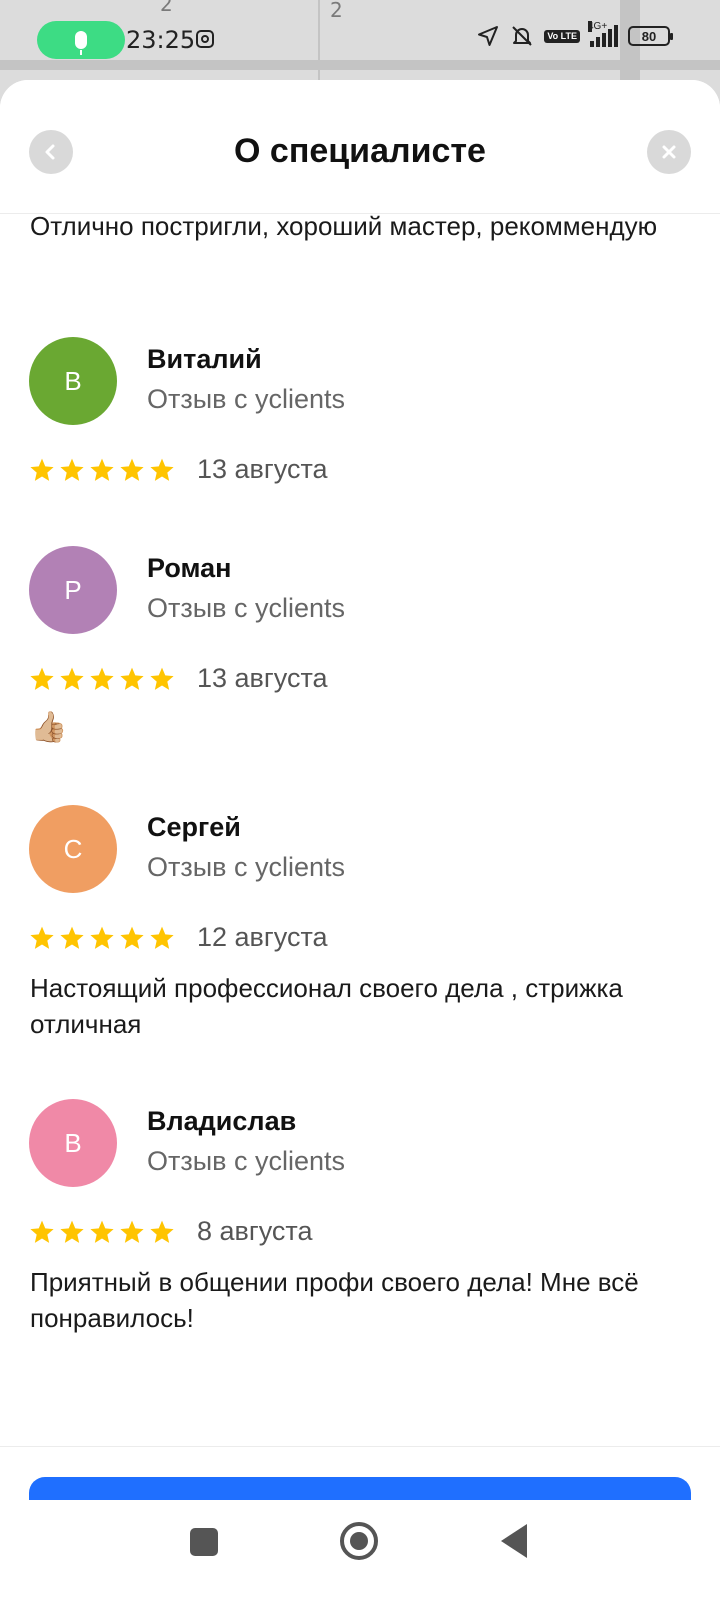 The image size is (720, 1600). I want to click on review-date: 8 августа, so click(255, 1231).